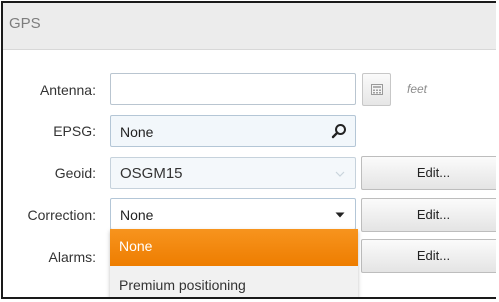 This screenshot has height=302, width=499. Describe the element at coordinates (233, 131) in the screenshot. I see `epsg-field: None` at that location.